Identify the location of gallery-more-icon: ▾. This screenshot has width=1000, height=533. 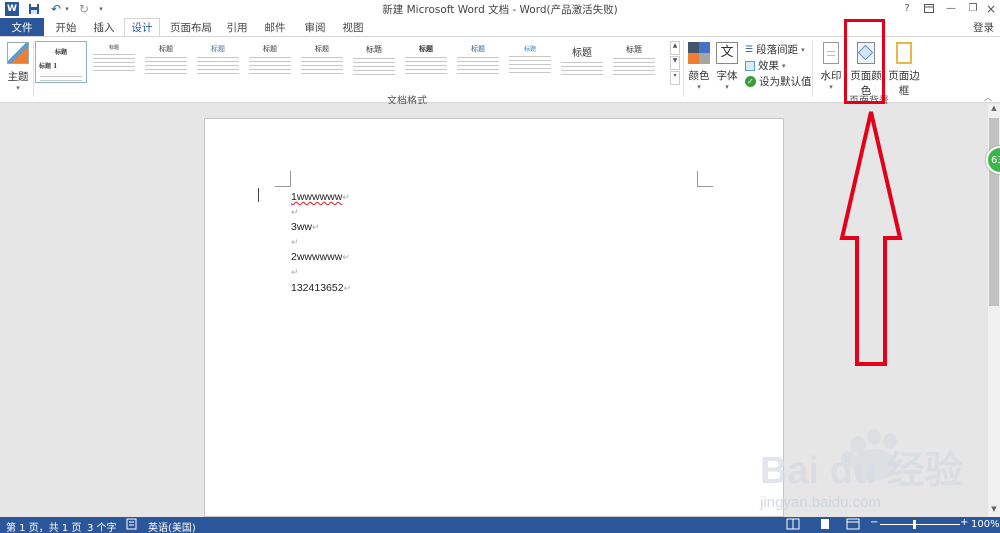
(675, 78).